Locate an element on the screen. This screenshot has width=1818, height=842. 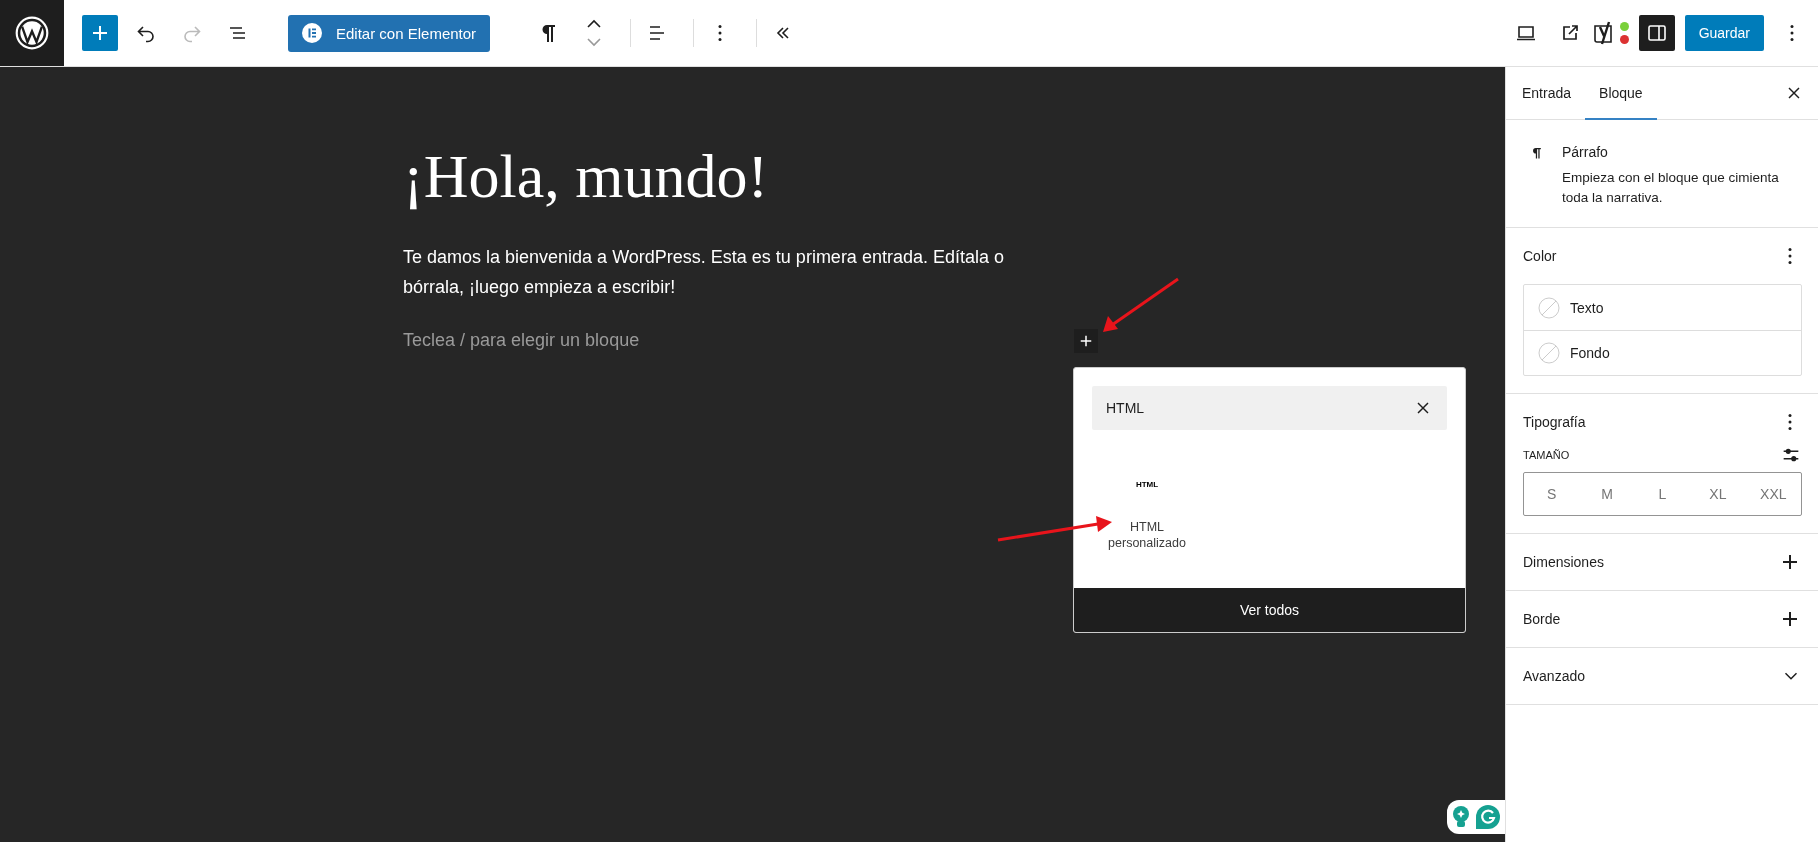
panel-title: Avanzado is located at coordinates (1554, 676).